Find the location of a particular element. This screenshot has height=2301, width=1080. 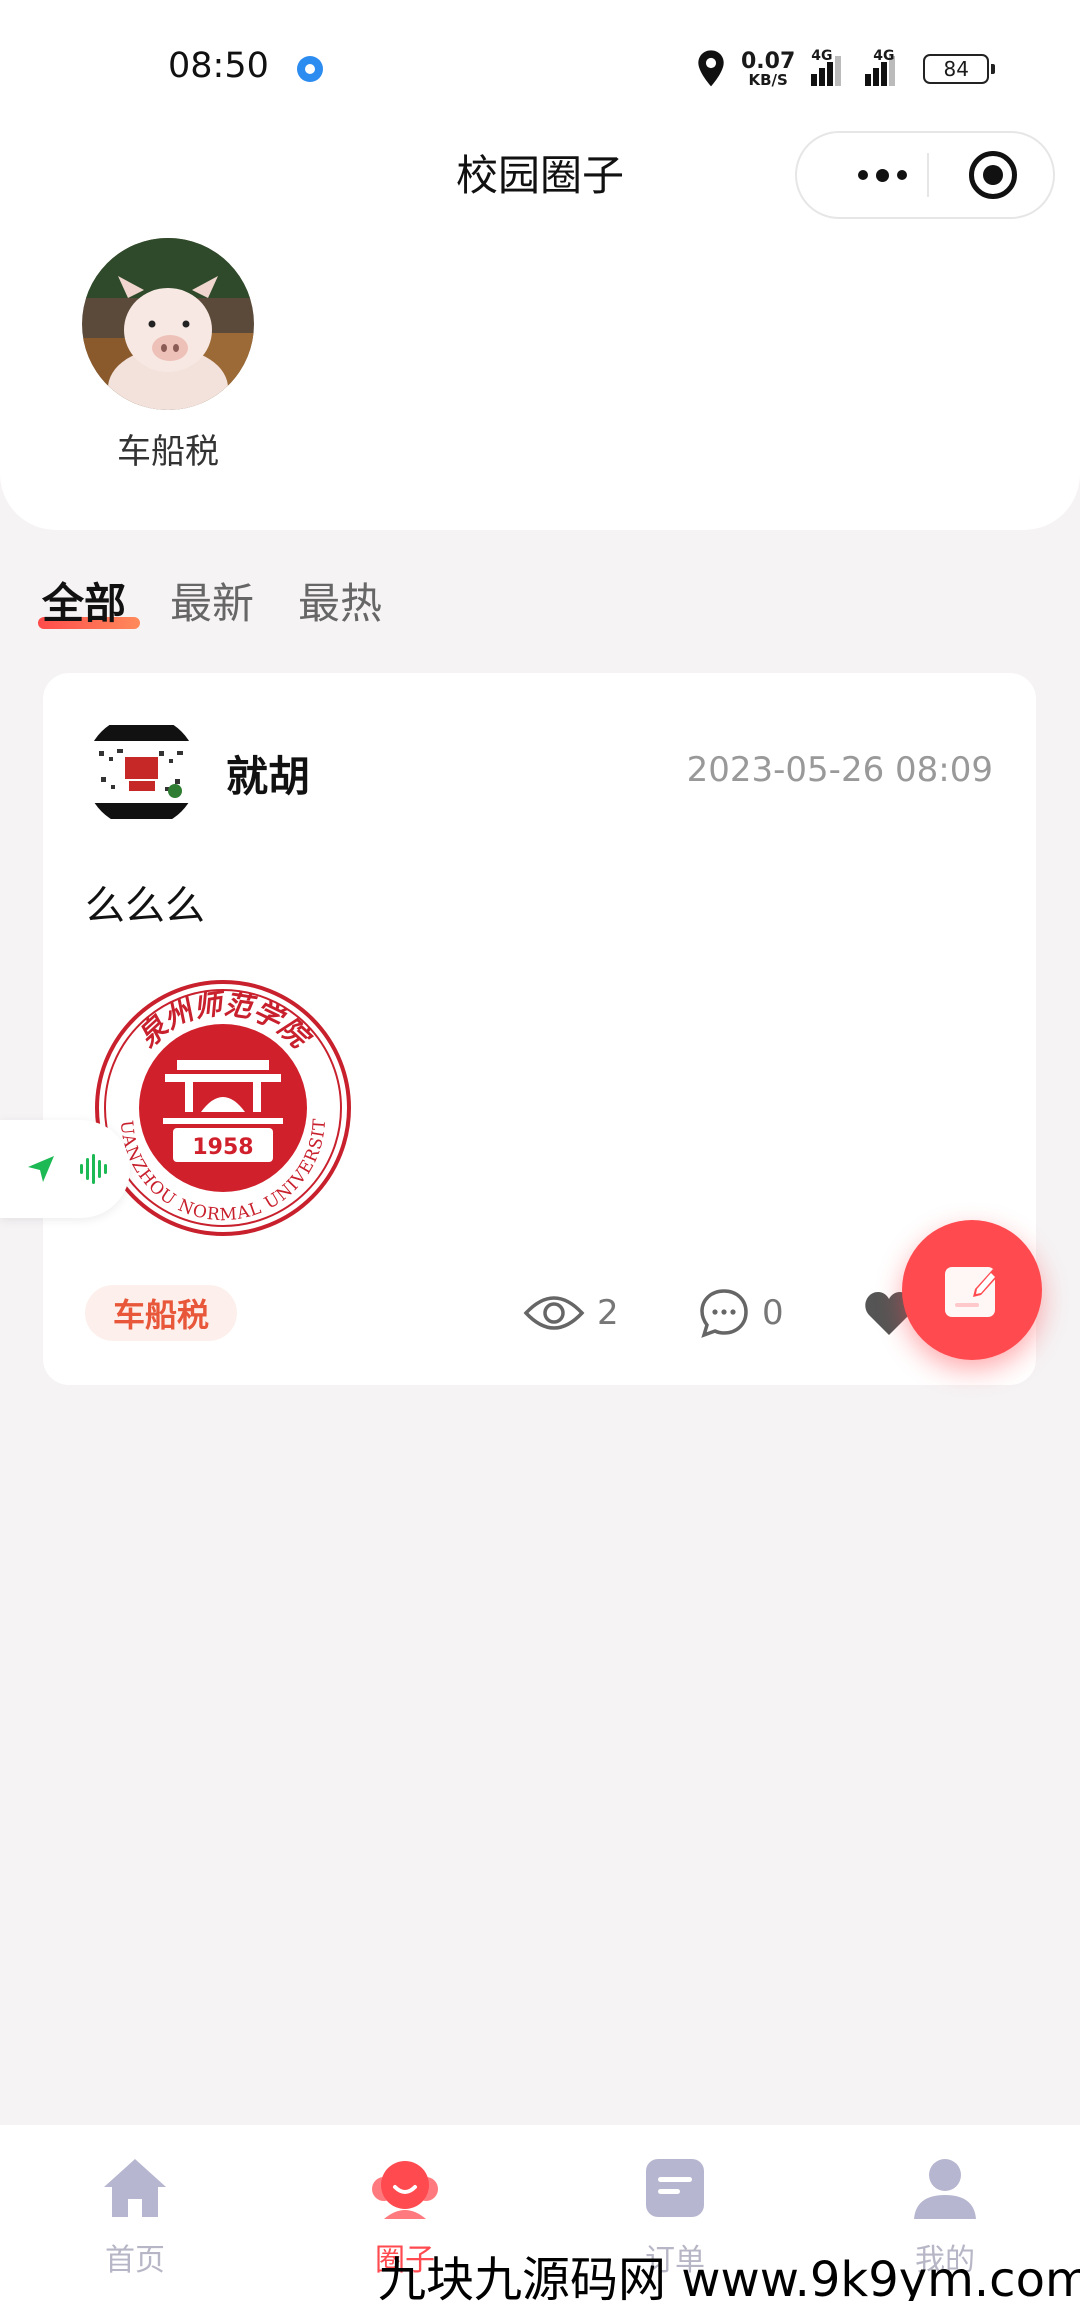

views-stat: 2 is located at coordinates (571, 1313).